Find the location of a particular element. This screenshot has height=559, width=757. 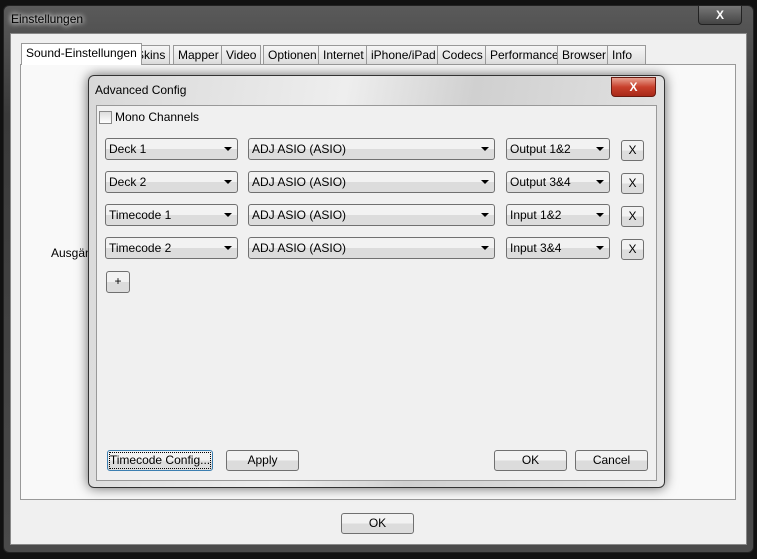

port-select: Input 1&2 is located at coordinates (558, 215).